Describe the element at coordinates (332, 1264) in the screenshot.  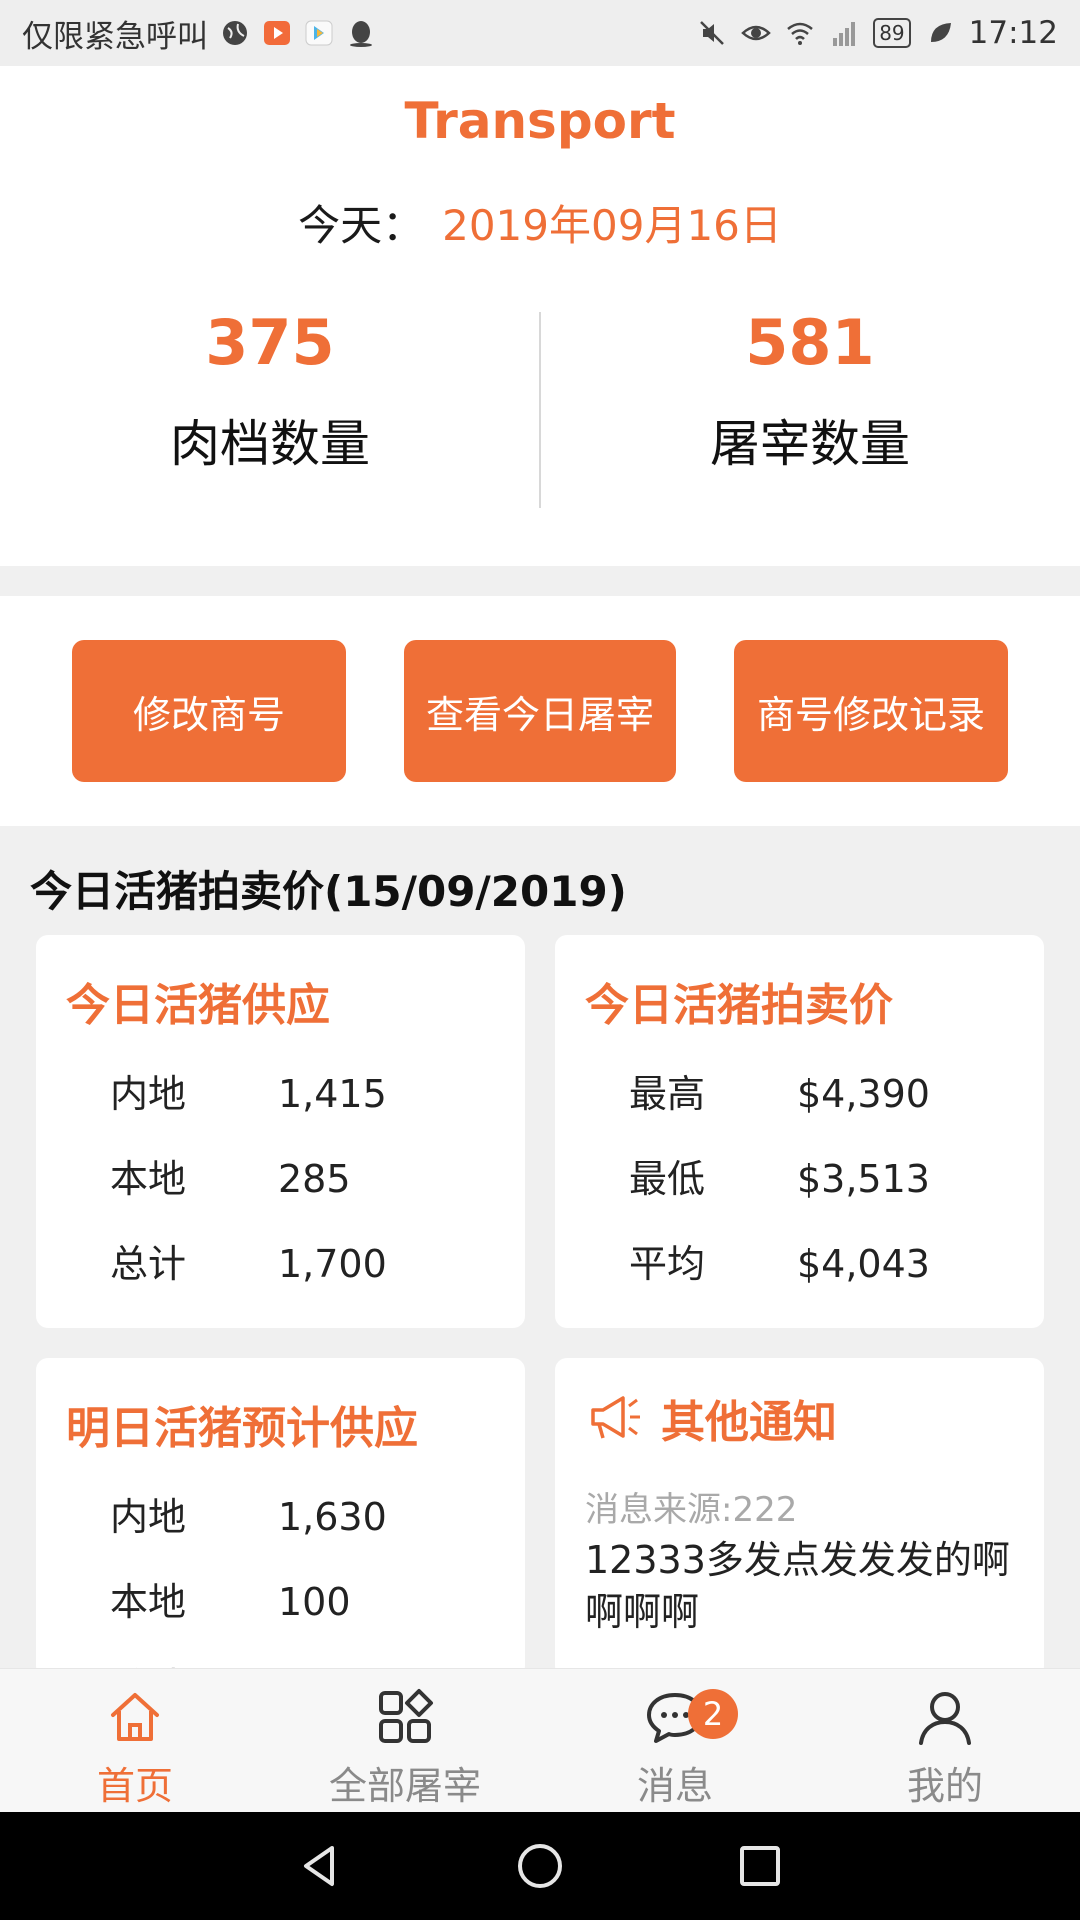
I see `row-value: 1,700` at that location.